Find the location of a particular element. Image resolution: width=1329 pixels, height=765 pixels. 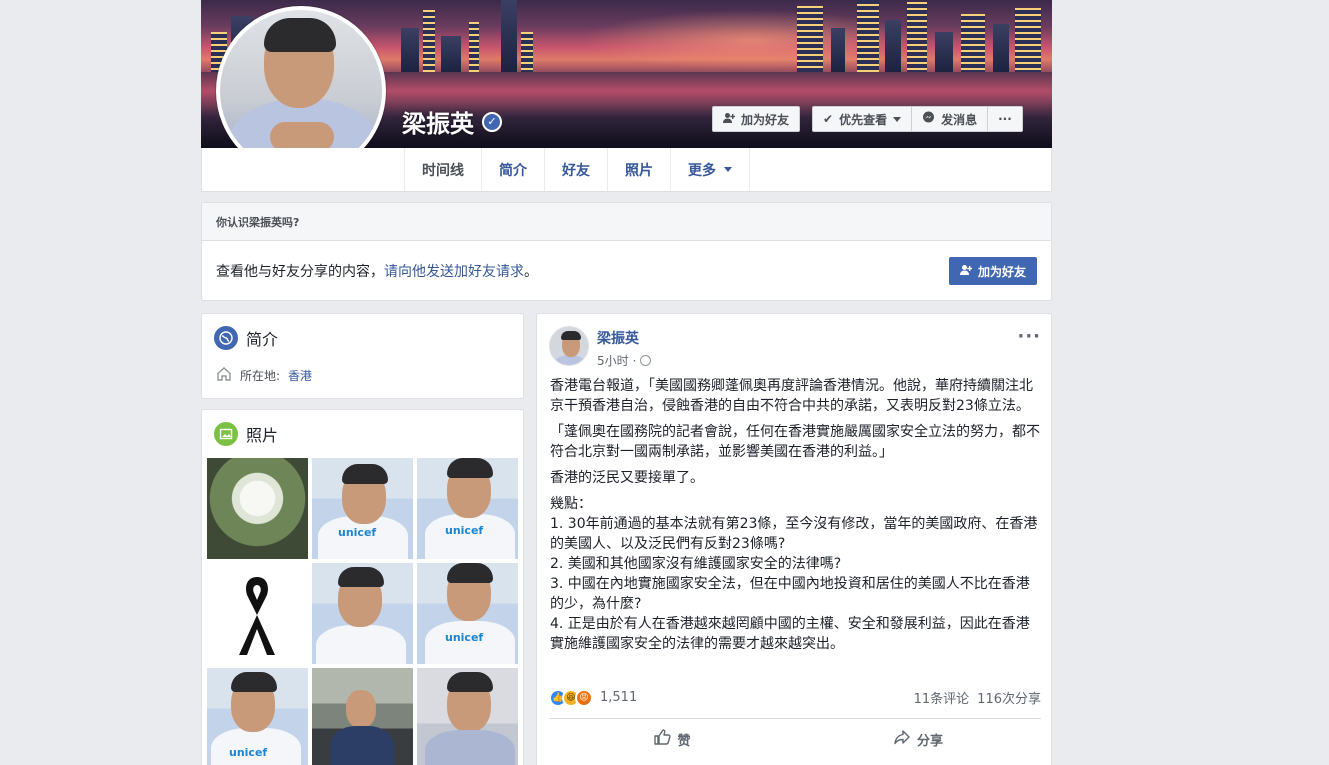

profile-name-block: 梁振英 ✓ is located at coordinates (452, 121).